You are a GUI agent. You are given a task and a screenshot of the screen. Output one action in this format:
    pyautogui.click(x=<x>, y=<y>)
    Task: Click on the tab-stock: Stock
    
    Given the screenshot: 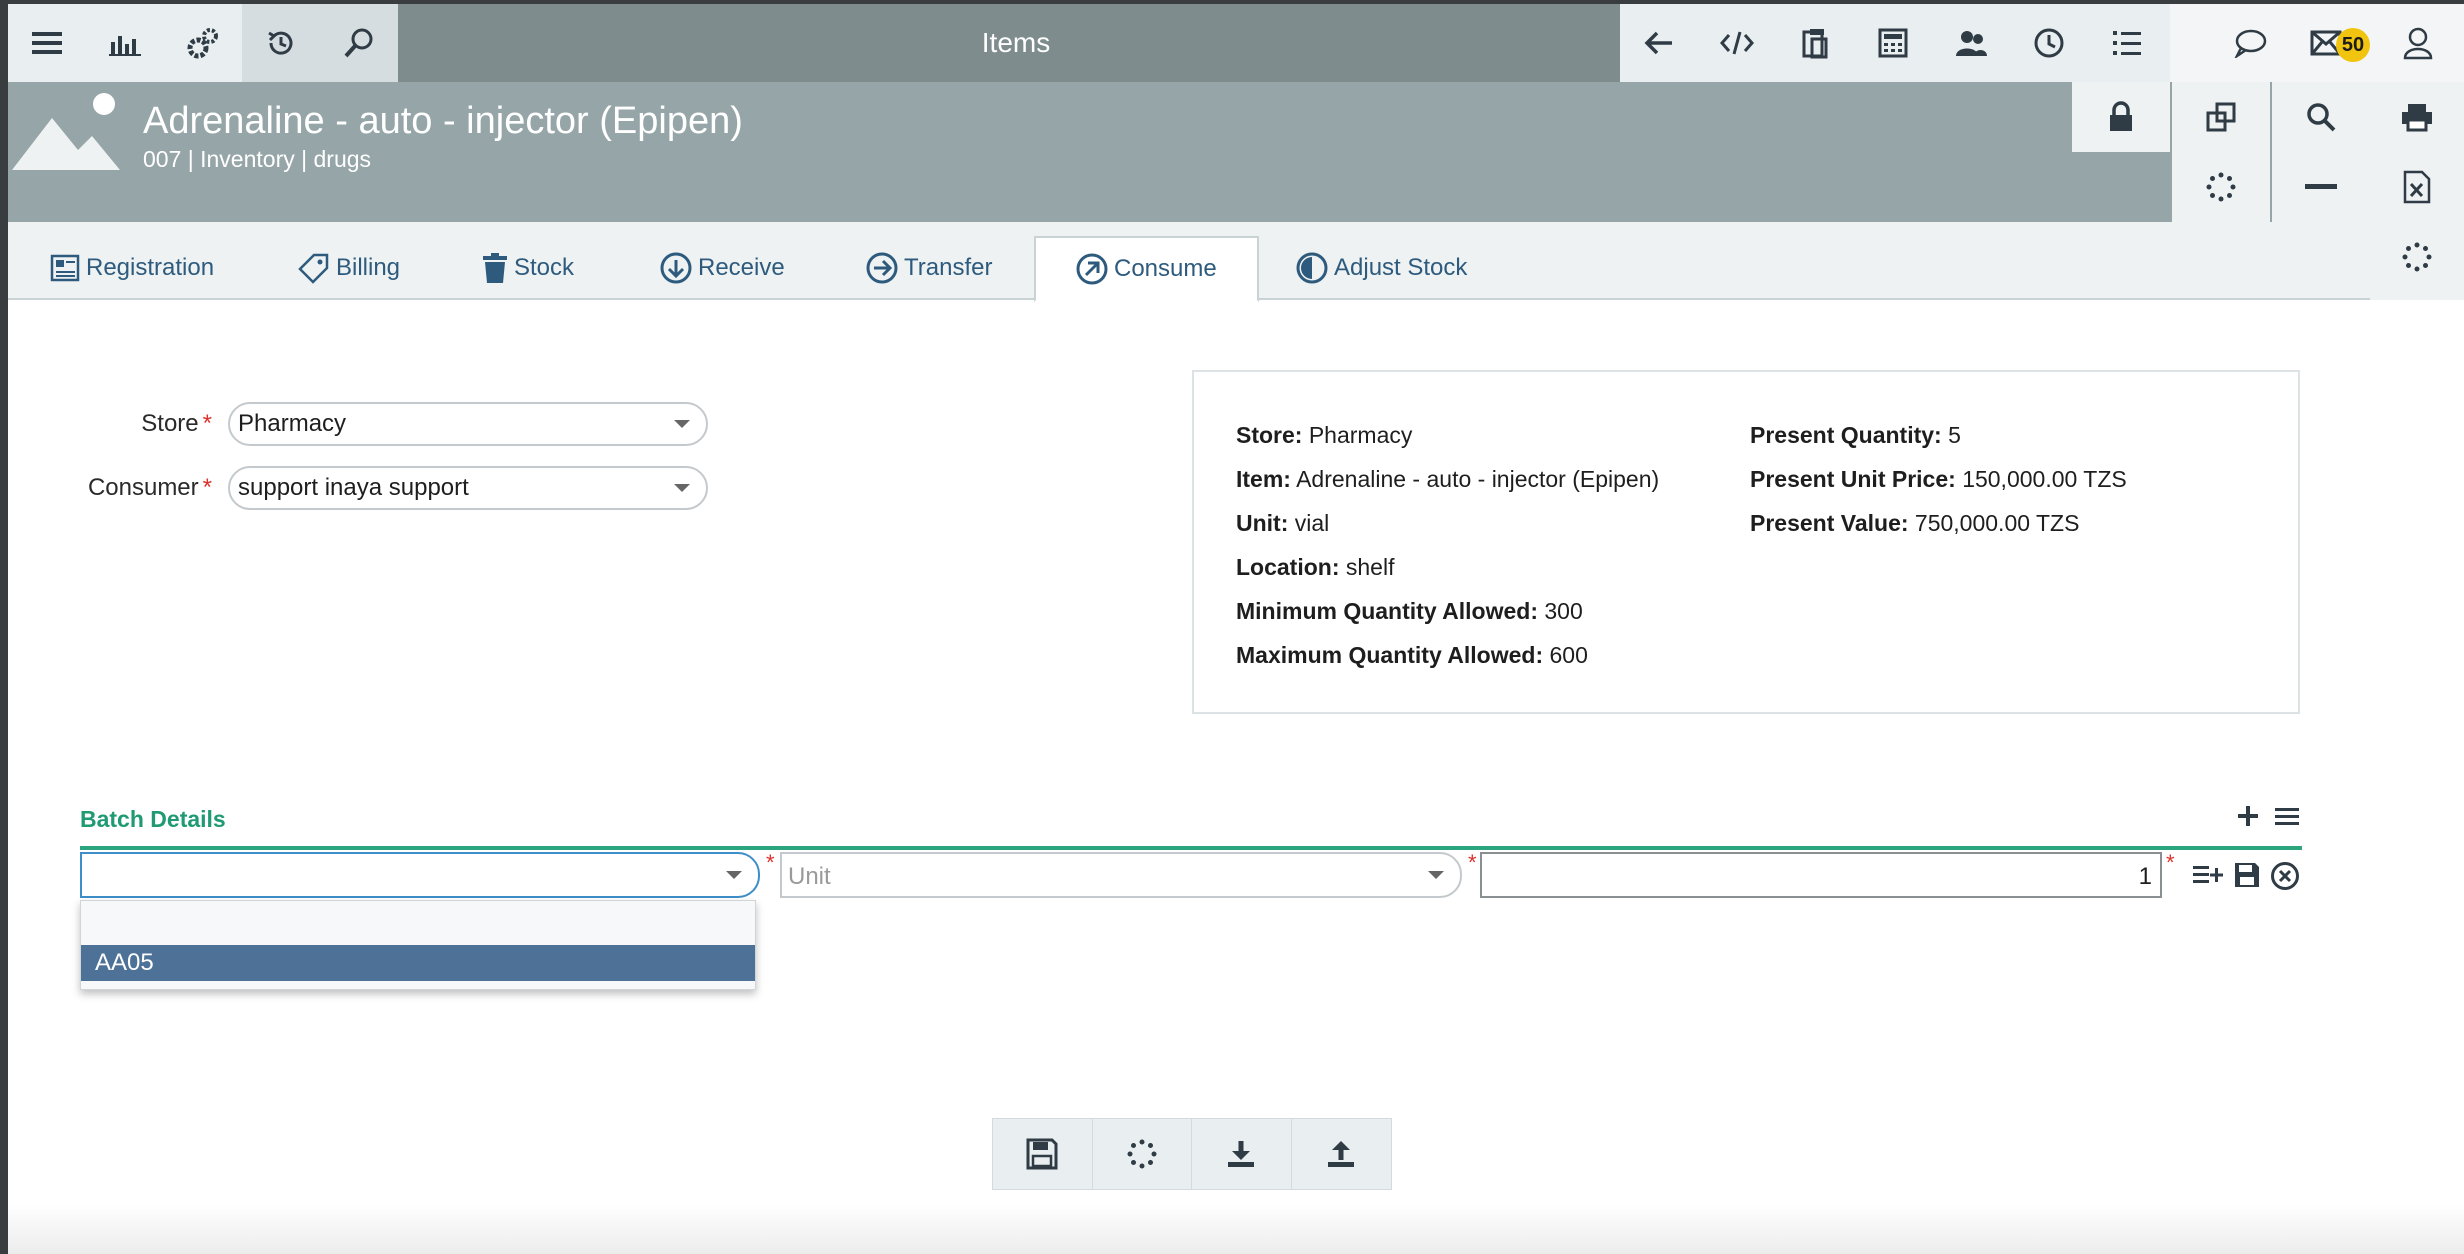 What is the action you would take?
    pyautogui.click(x=528, y=268)
    